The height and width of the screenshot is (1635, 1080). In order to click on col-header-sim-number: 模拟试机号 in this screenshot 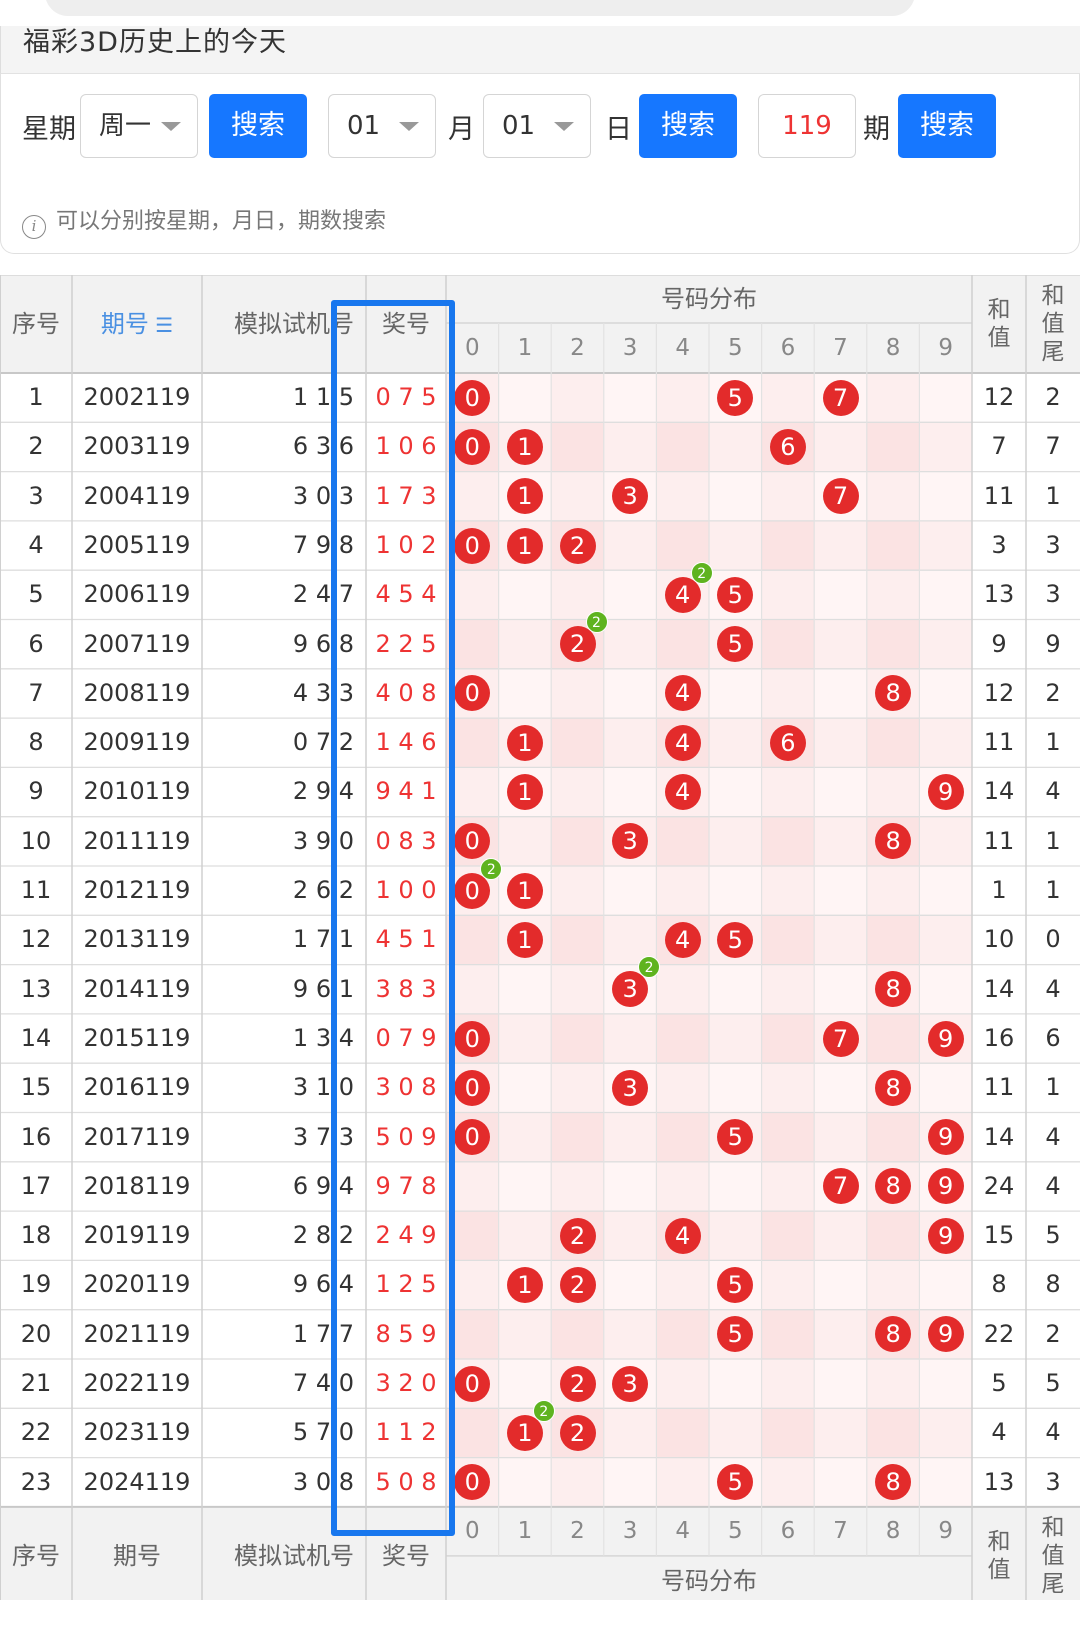, I will do `click(294, 324)`.